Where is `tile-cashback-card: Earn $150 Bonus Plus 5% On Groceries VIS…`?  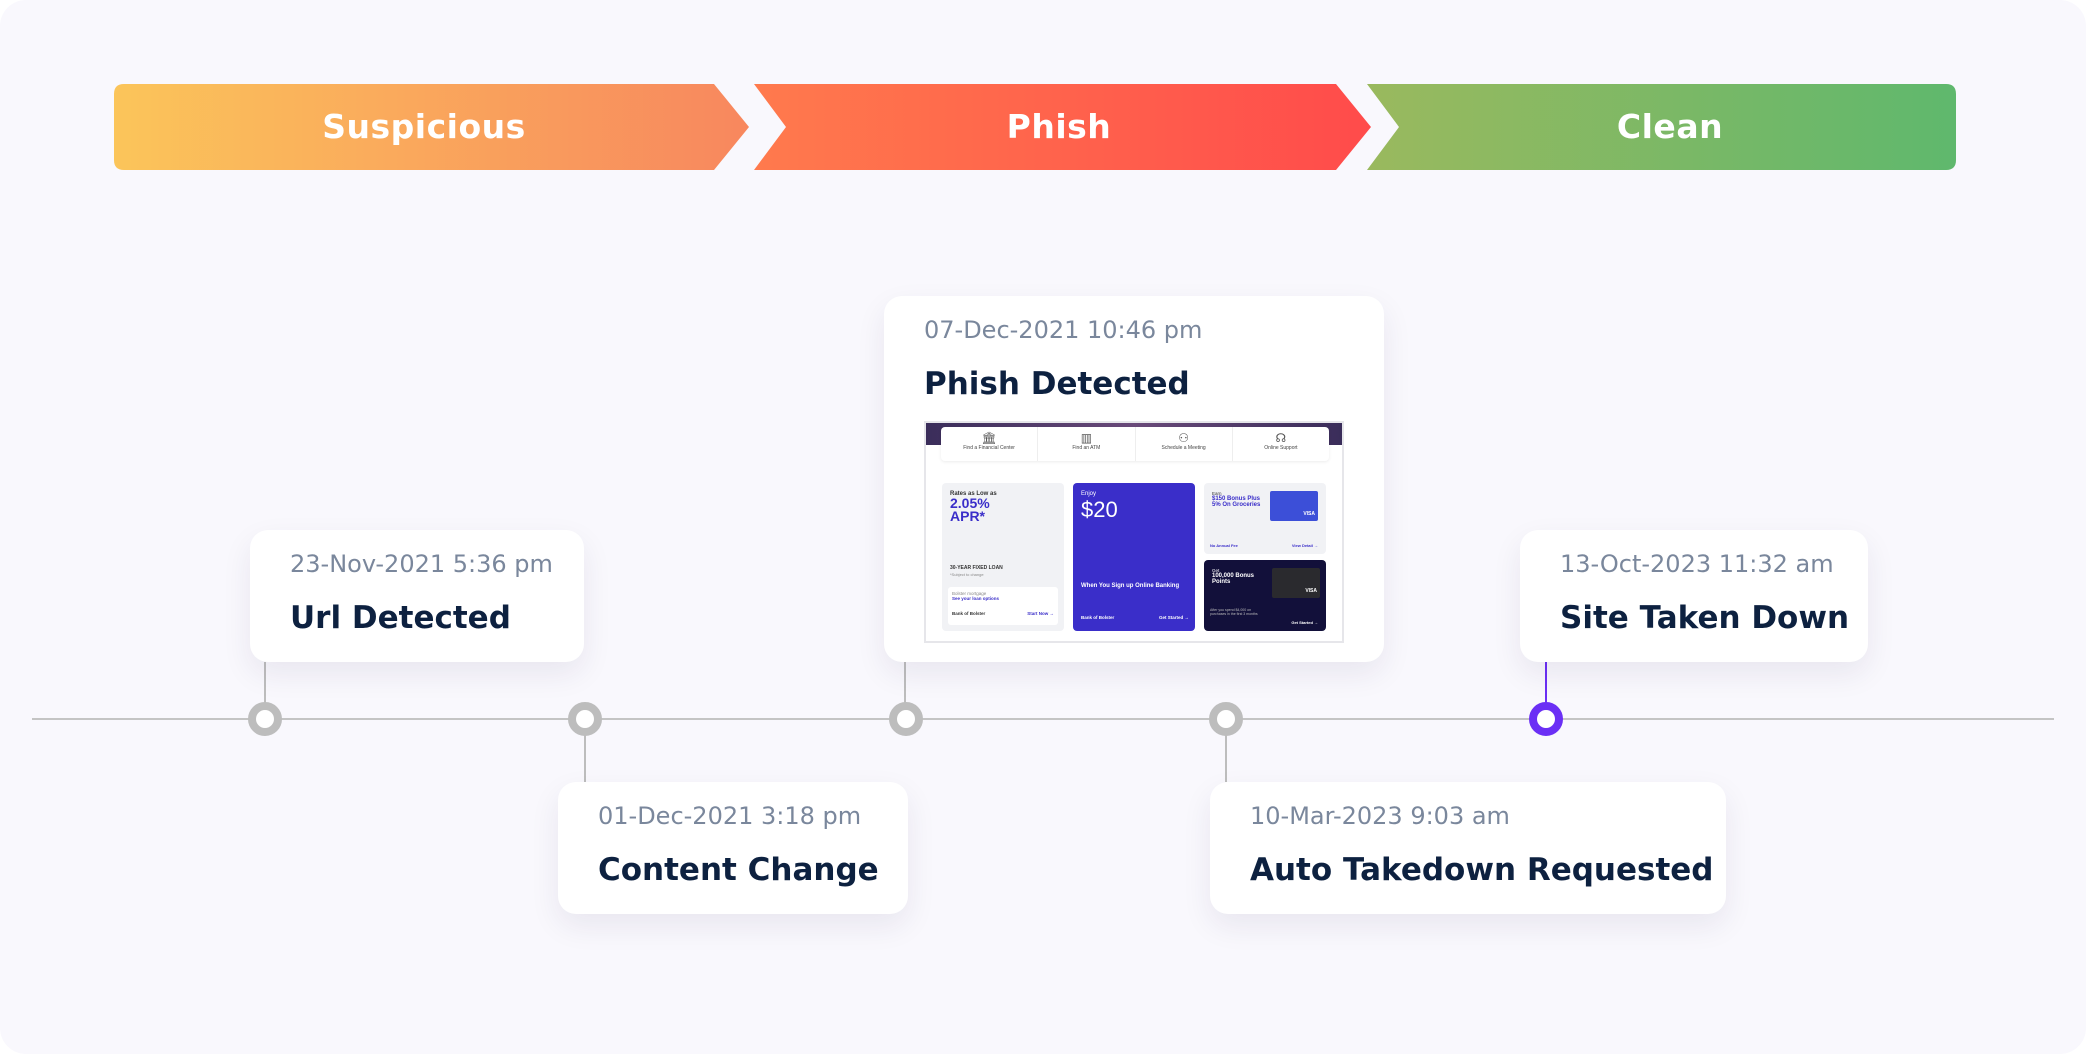
tile-cashback-card: Earn $150 Bonus Plus 5% On Groceries VIS… is located at coordinates (1265, 518).